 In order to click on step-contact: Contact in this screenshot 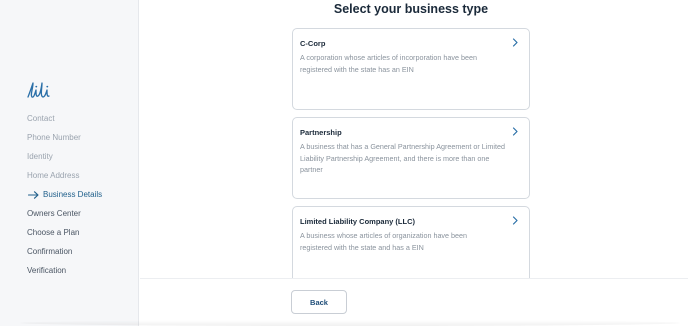, I will do `click(64, 118)`.